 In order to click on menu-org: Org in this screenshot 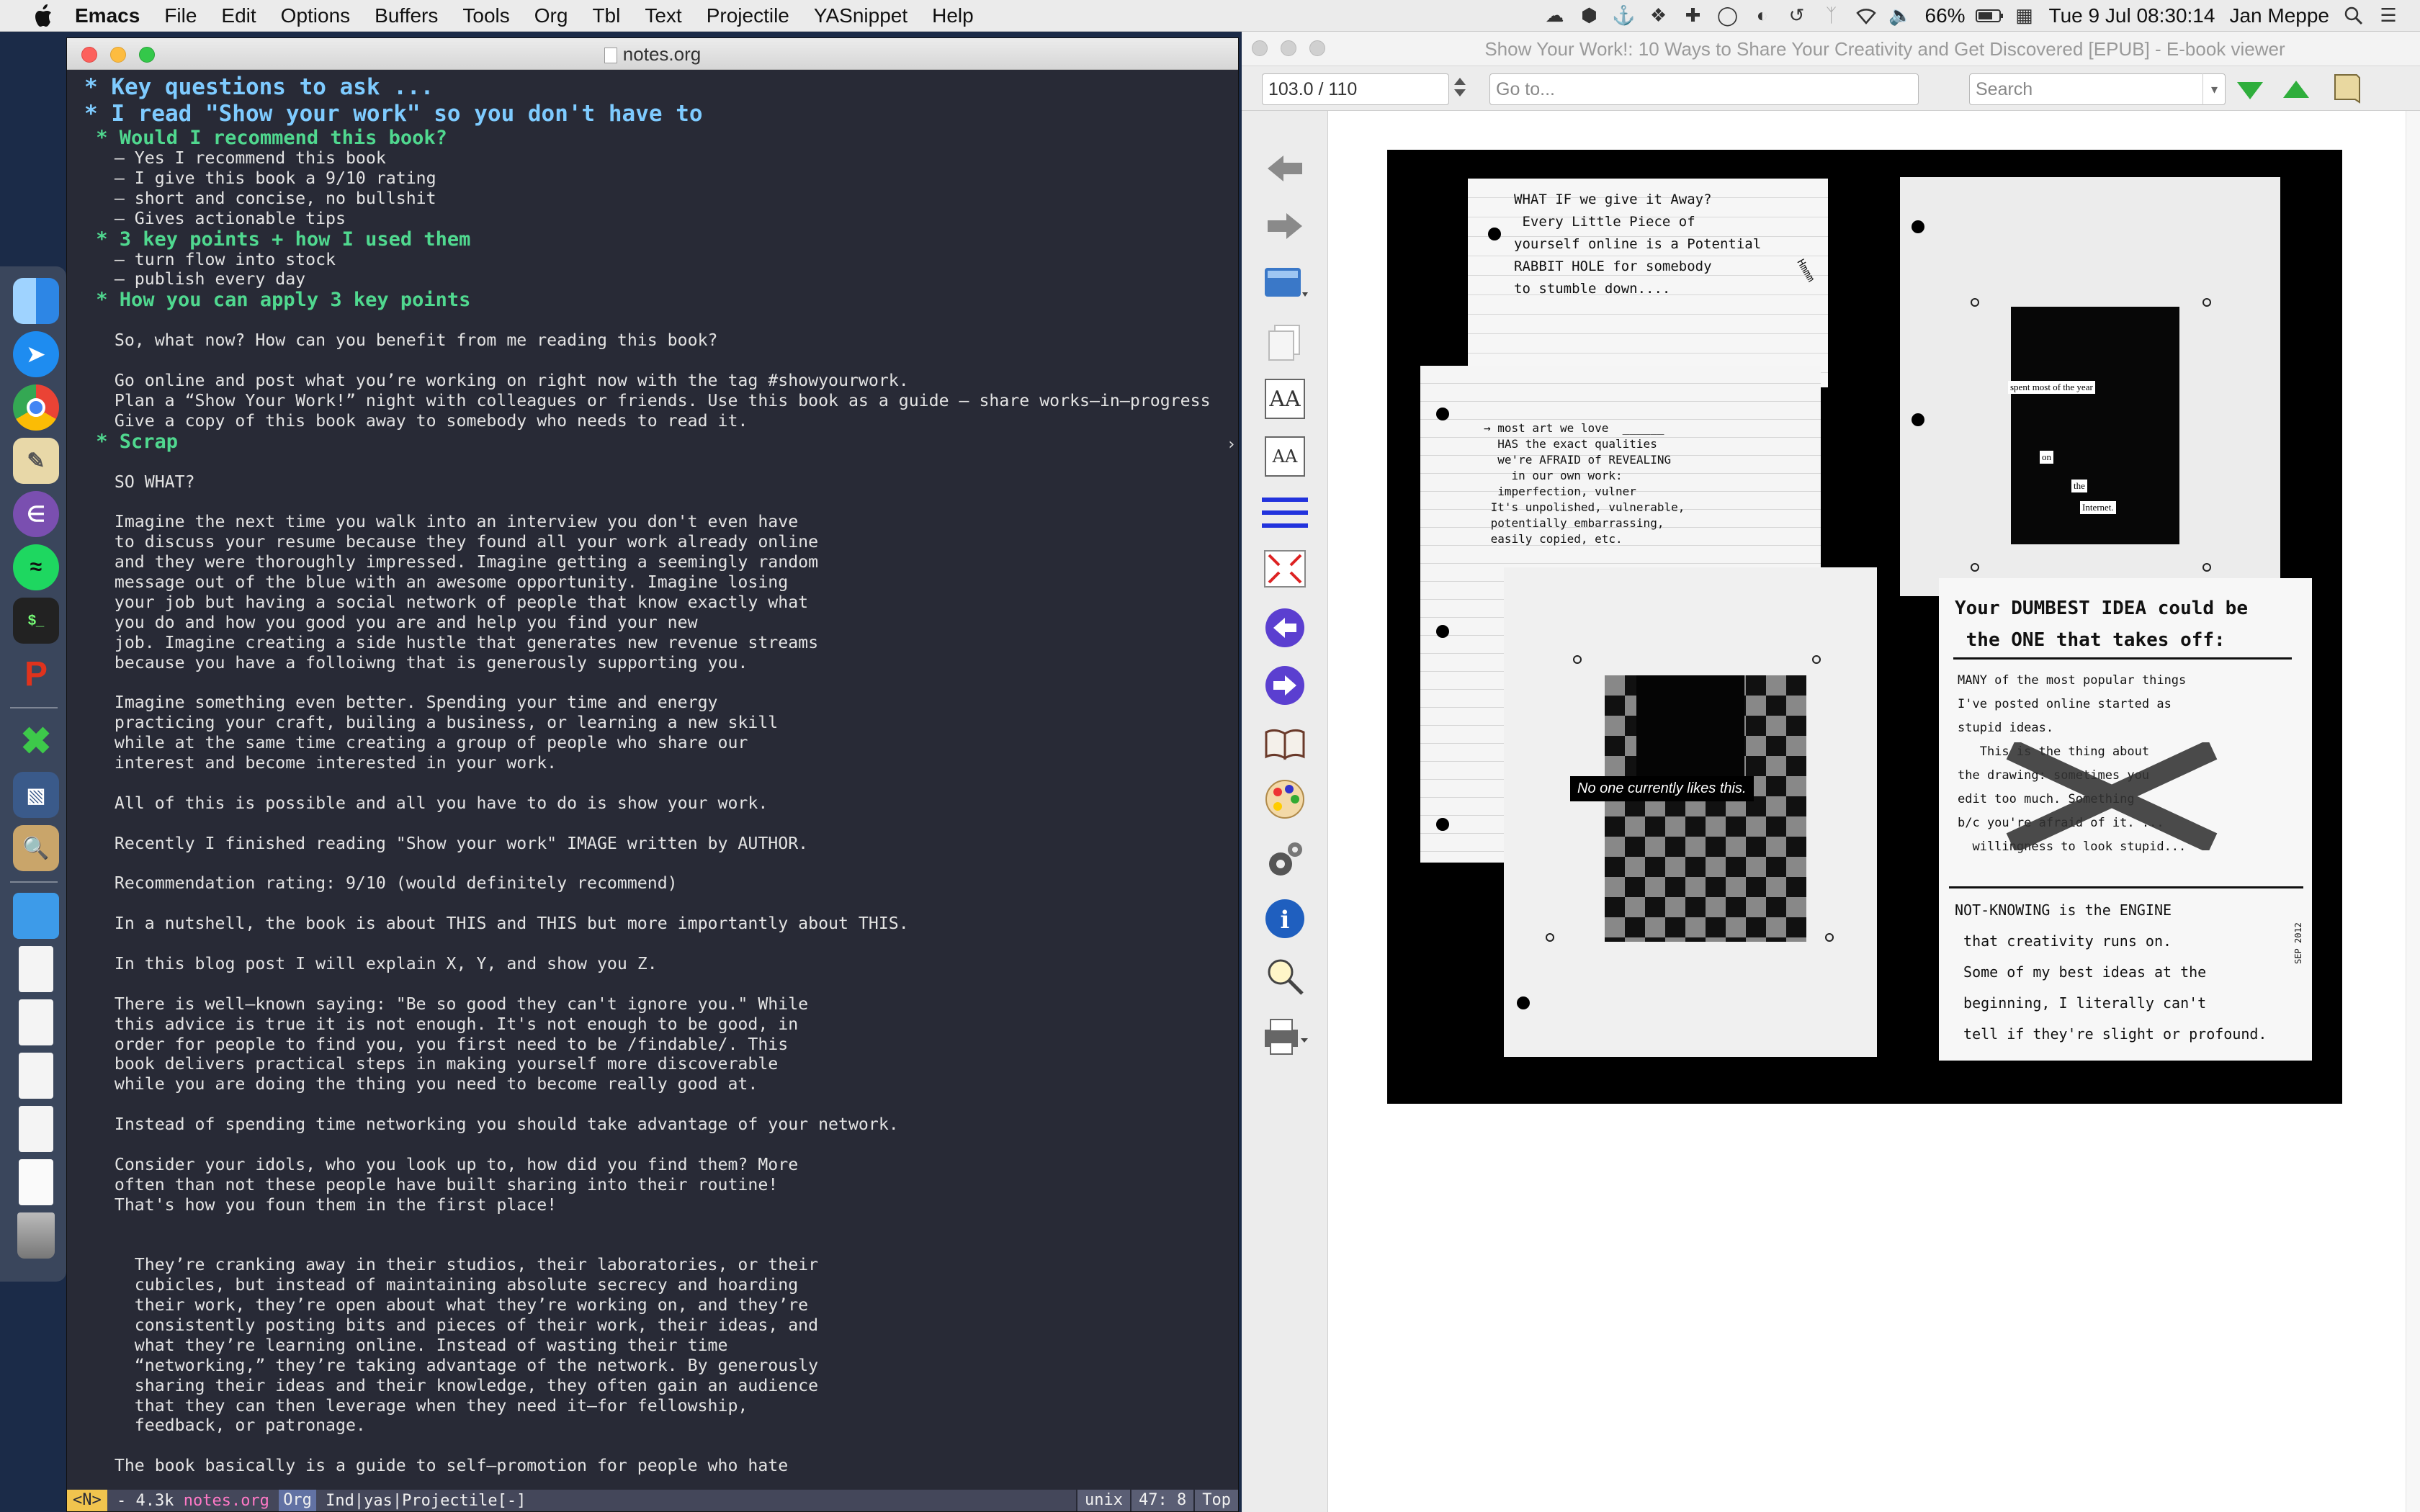, I will do `click(551, 16)`.